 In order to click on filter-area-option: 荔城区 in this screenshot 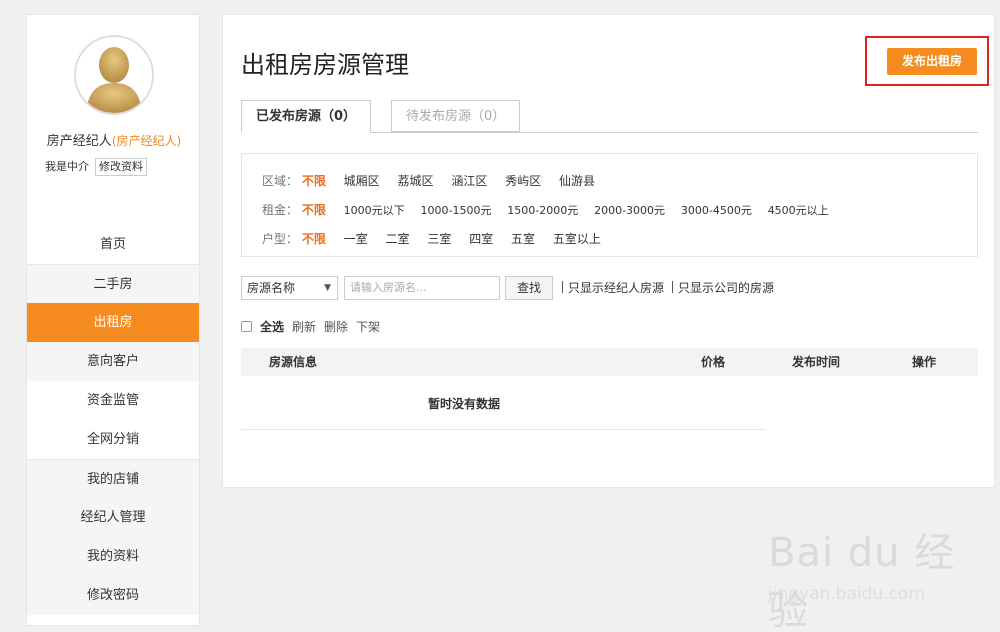, I will do `click(416, 181)`.